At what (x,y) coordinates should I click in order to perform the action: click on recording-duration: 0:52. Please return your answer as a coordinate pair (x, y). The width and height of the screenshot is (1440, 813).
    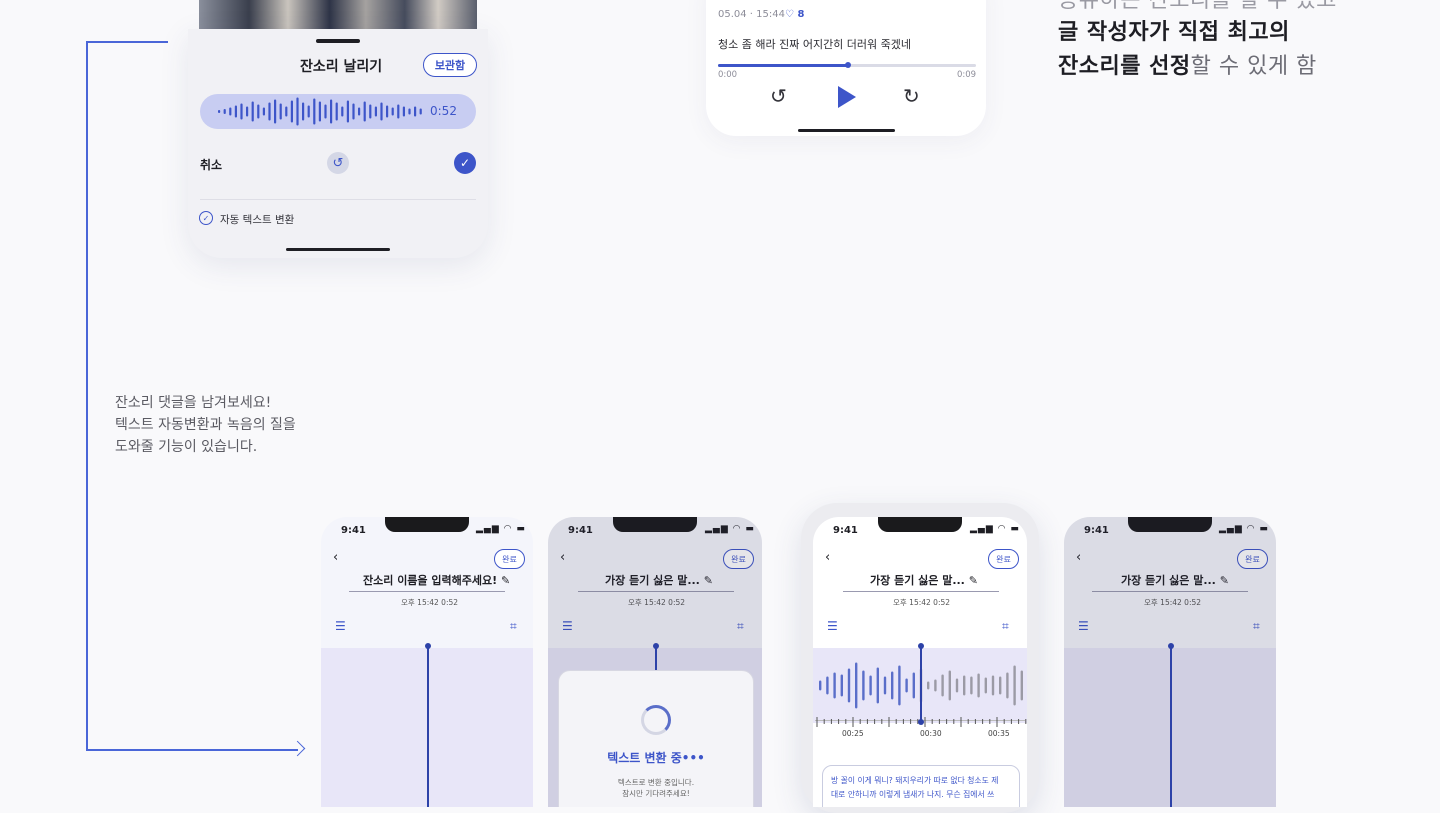
    Looking at the image, I should click on (443, 111).